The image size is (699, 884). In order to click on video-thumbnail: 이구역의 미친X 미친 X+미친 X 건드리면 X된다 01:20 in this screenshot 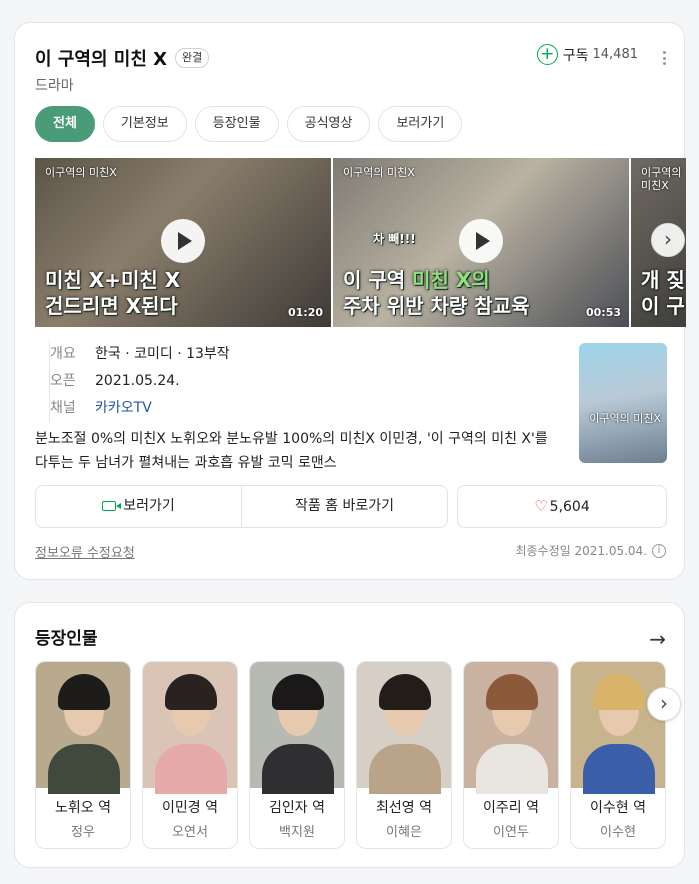, I will do `click(183, 242)`.